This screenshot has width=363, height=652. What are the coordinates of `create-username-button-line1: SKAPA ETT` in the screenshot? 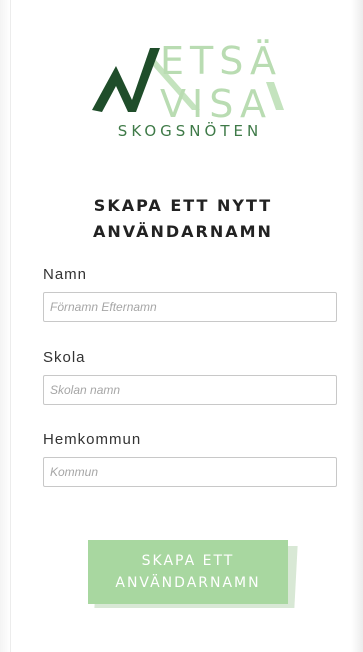 It's located at (188, 561).